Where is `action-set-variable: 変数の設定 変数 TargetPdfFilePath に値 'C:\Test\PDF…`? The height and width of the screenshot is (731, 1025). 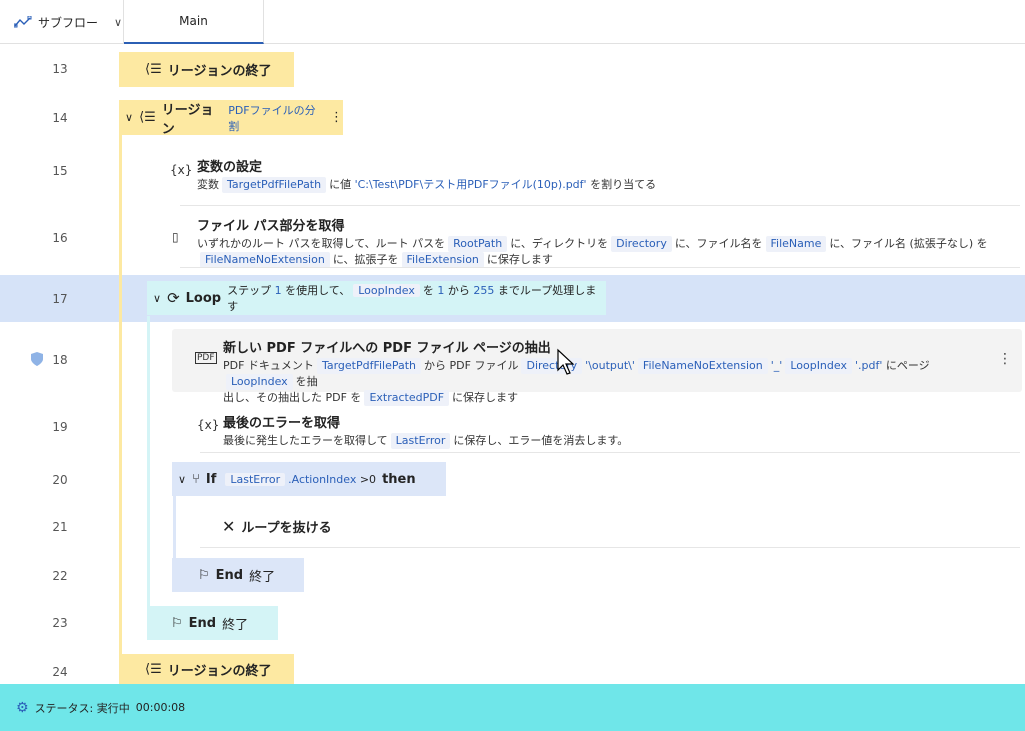
action-set-variable: 変数の設定 変数 TargetPdfFilePath に値 'C:\Test\PDF… is located at coordinates (597, 174).